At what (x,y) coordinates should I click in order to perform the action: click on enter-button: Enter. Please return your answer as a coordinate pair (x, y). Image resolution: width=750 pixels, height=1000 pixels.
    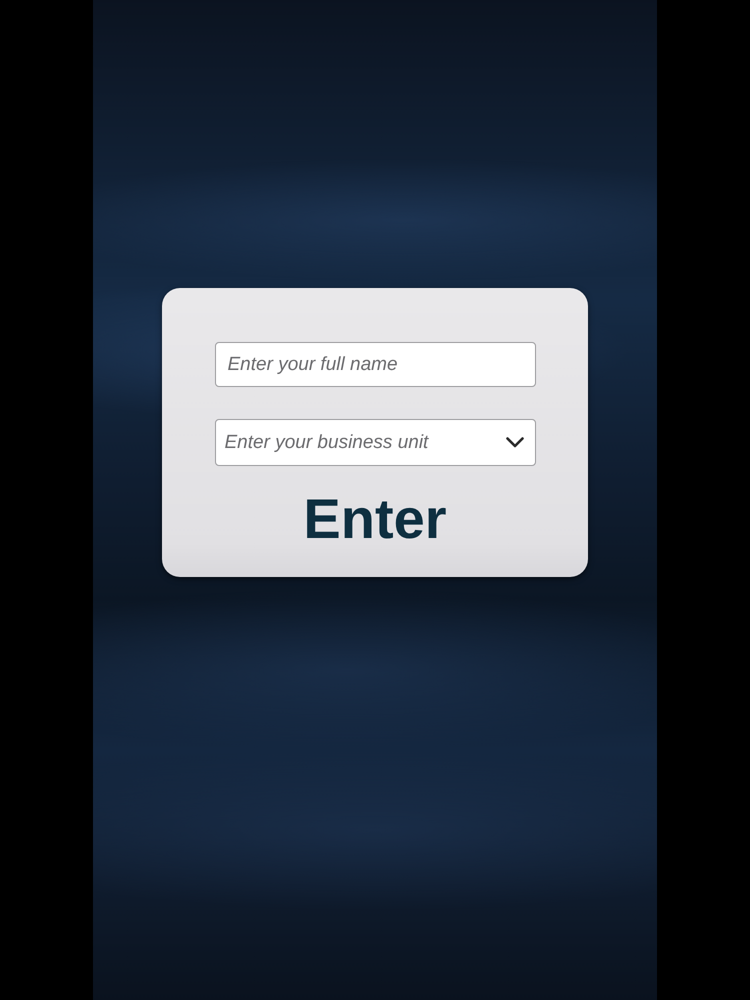
    Looking at the image, I should click on (375, 519).